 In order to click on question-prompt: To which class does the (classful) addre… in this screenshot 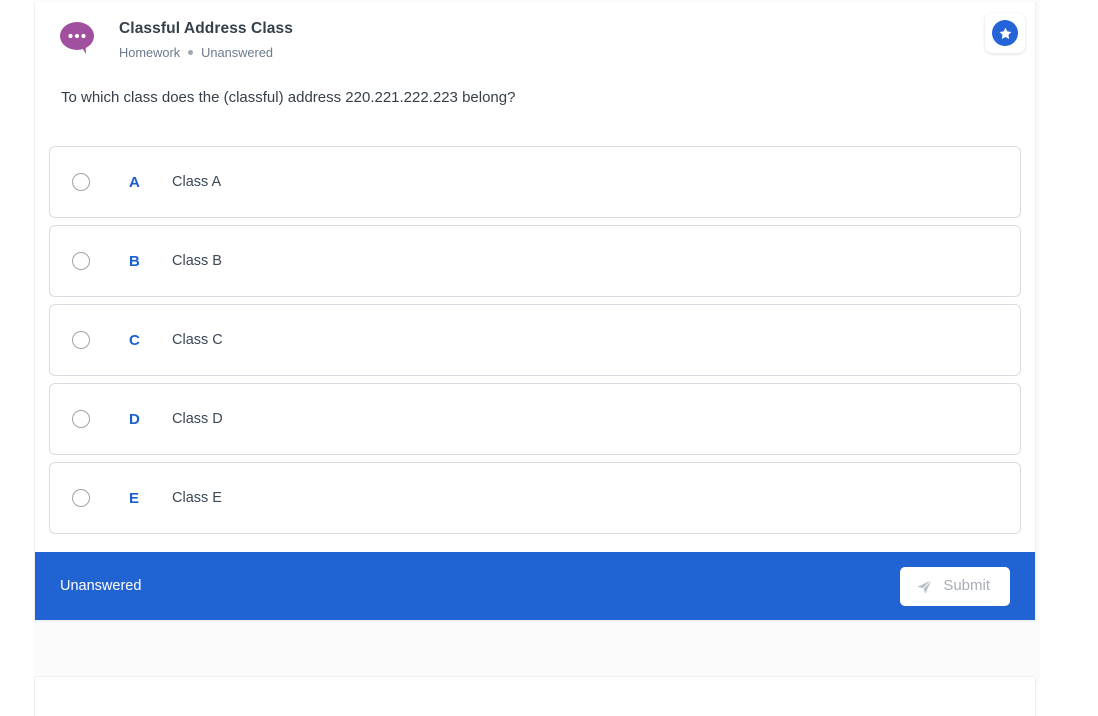, I will do `click(288, 97)`.